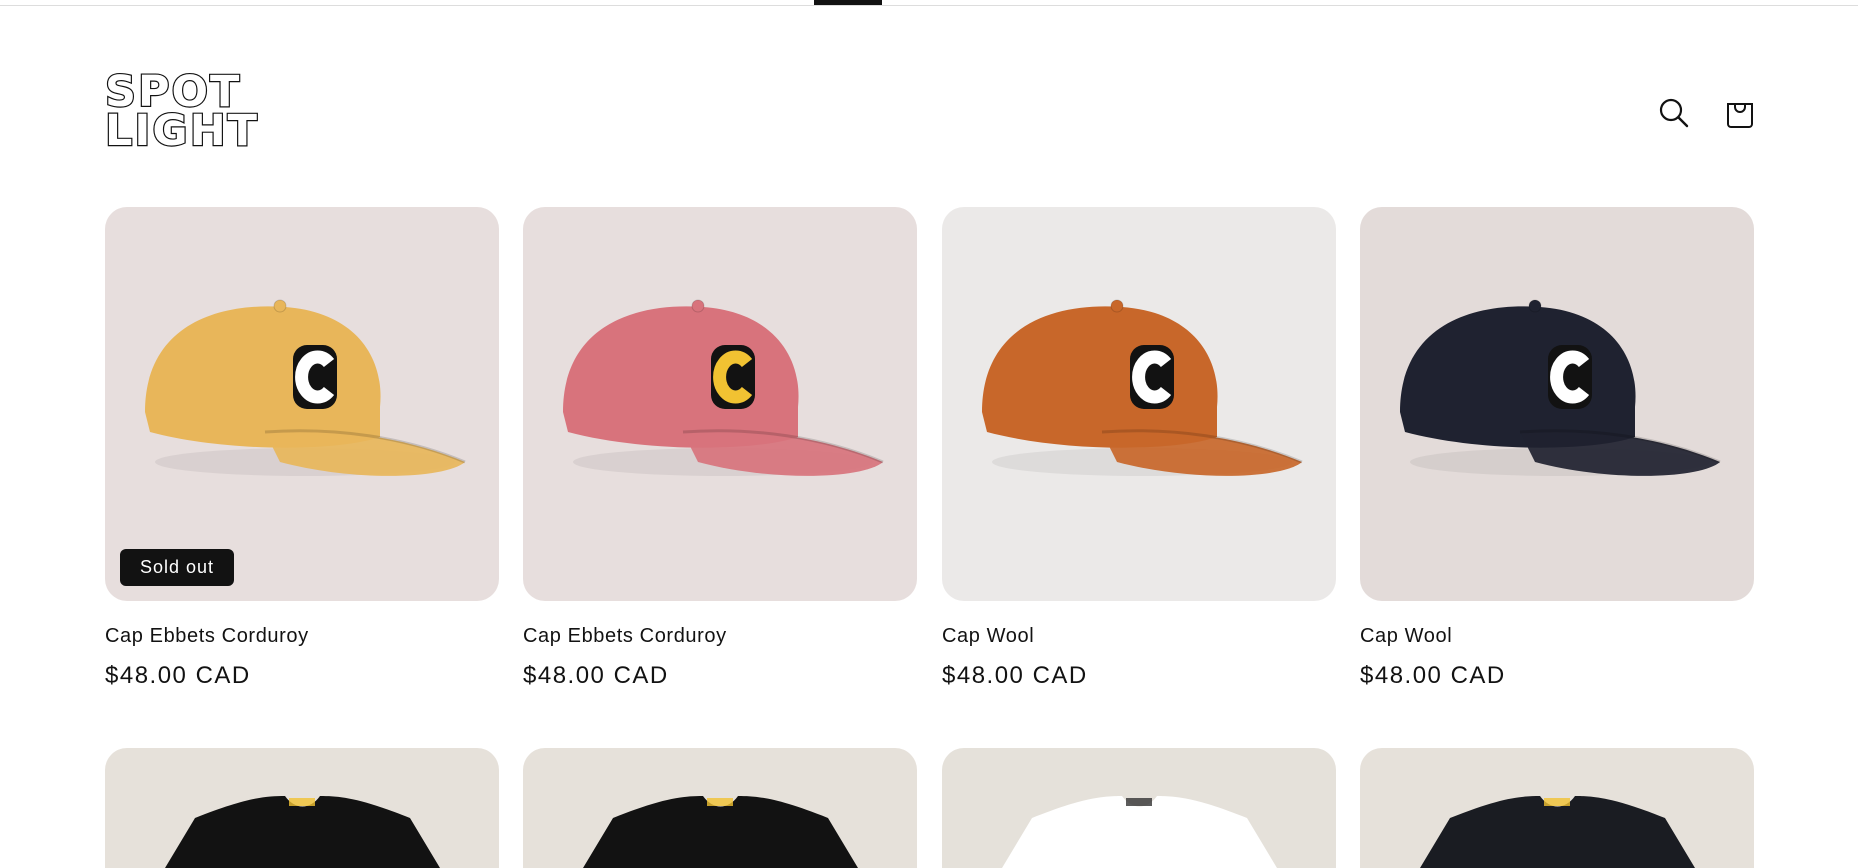 Image resolution: width=1858 pixels, height=868 pixels. I want to click on search-icon, so click(1674, 113).